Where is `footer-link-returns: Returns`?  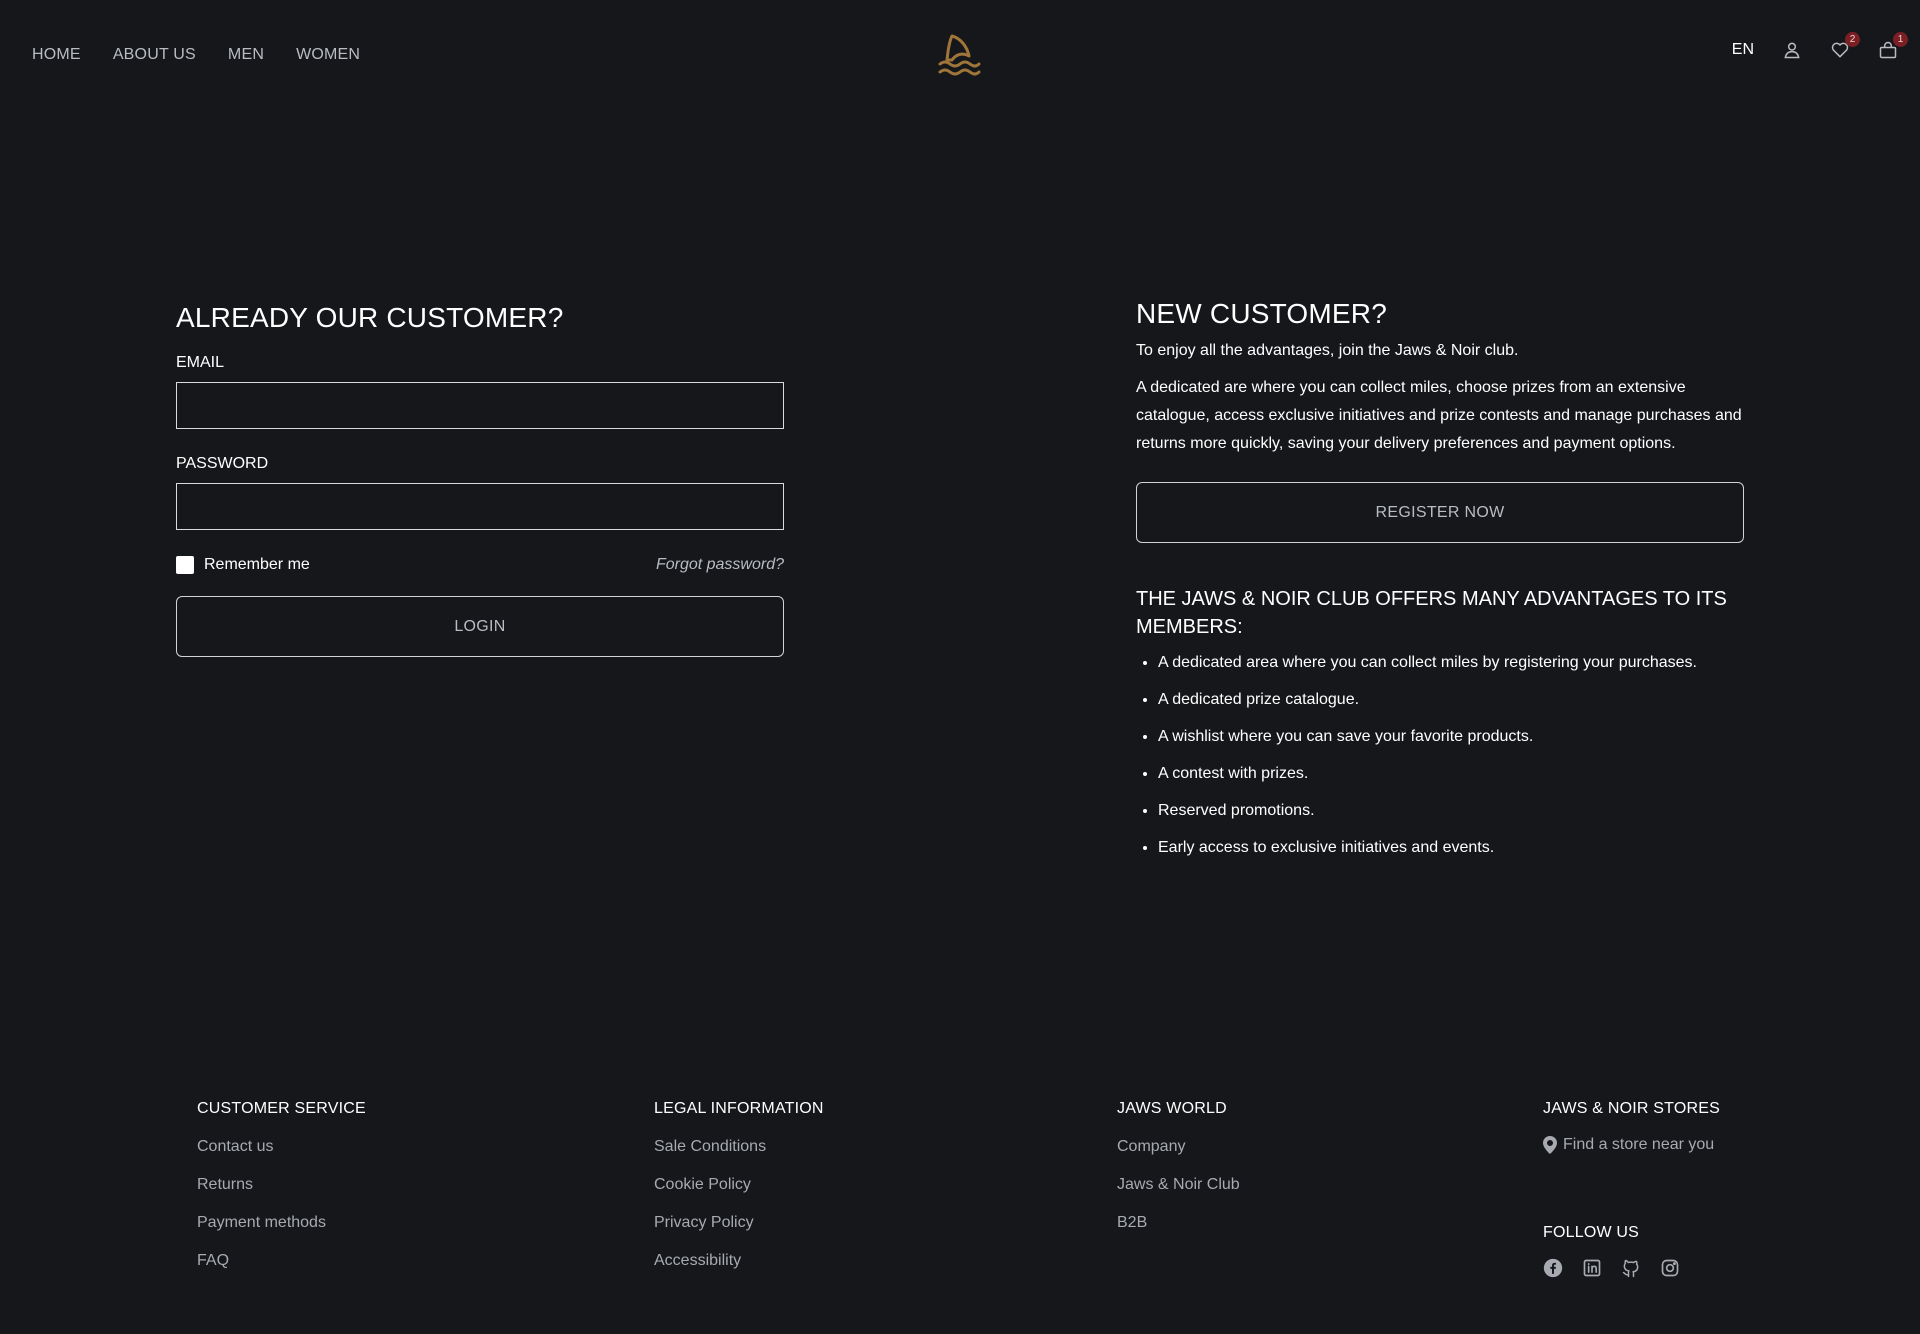 footer-link-returns: Returns is located at coordinates (281, 1185).